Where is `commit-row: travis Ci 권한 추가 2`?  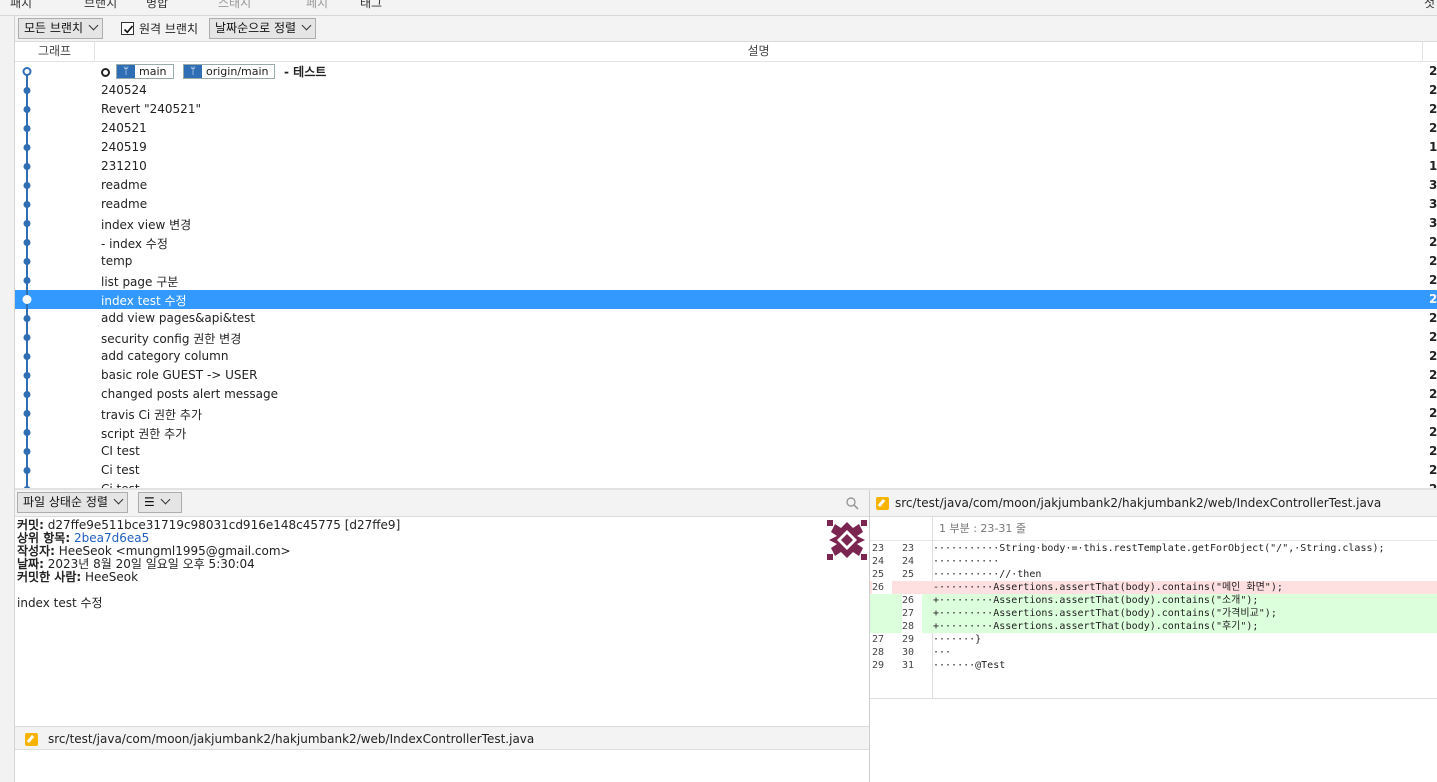
commit-row: travis Ci 권한 추가 2 is located at coordinates (726, 413).